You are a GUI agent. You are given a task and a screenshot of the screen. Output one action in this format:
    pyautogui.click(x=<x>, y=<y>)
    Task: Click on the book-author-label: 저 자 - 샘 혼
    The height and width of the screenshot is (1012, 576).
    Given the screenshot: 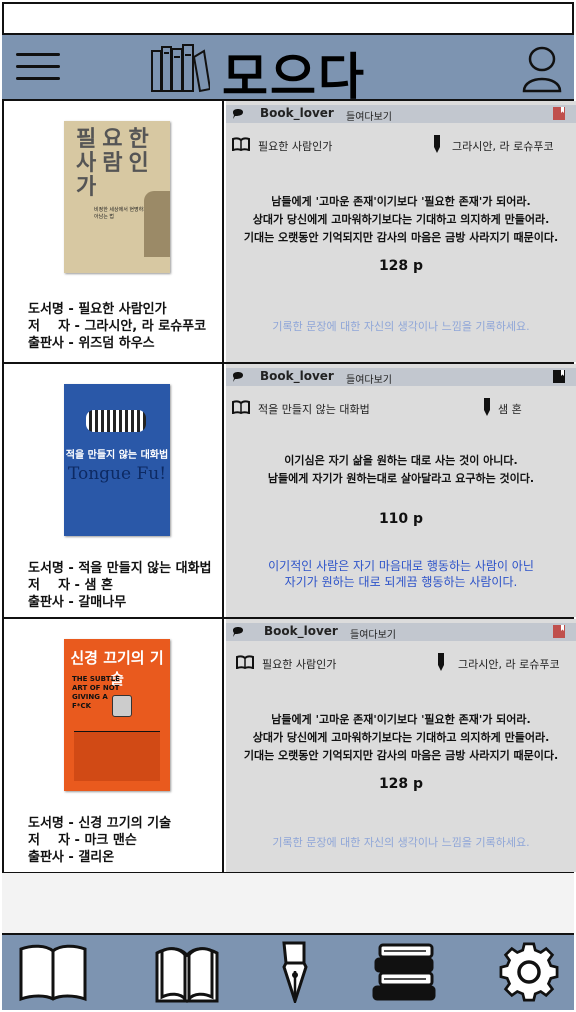 What is the action you would take?
    pyautogui.click(x=70, y=585)
    